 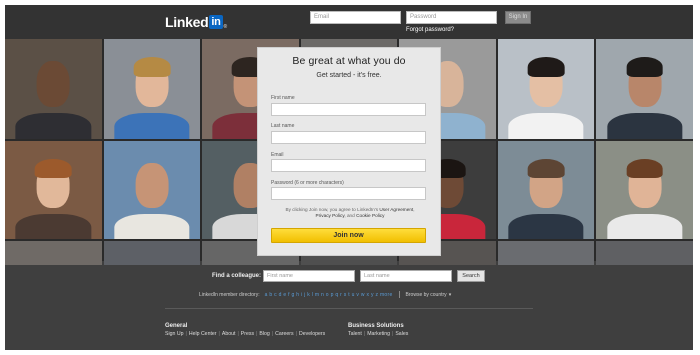 I want to click on first-name-field, so click(x=348, y=109).